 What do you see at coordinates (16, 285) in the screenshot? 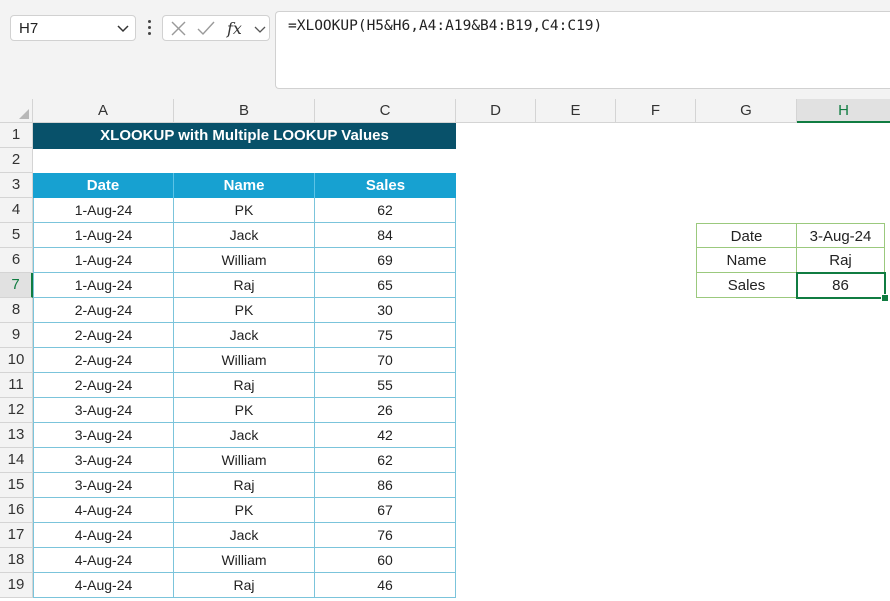
I see `row-header-7: 7` at bounding box center [16, 285].